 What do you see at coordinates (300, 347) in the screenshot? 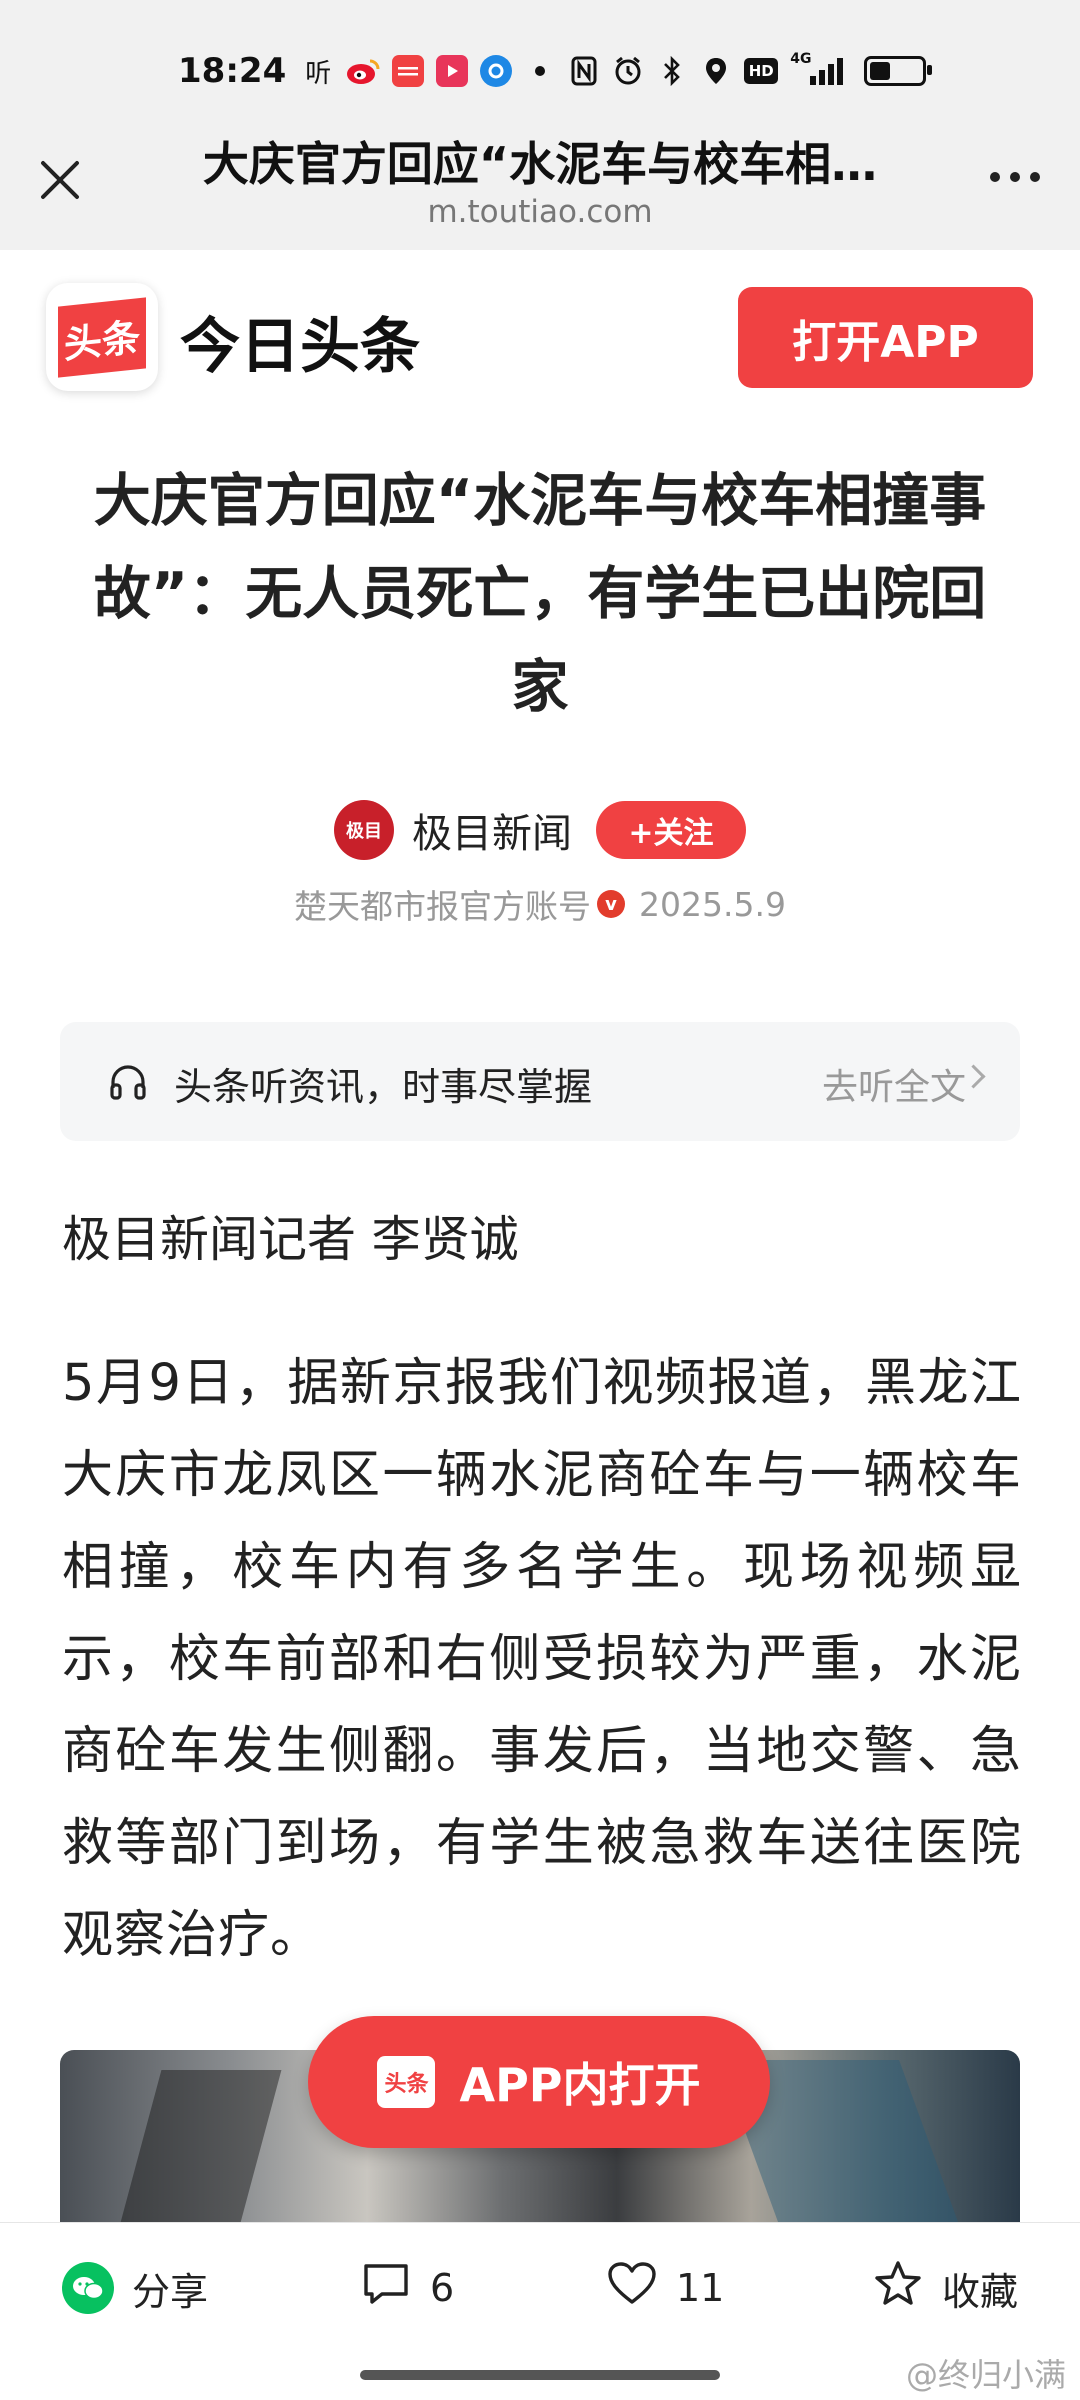
I see `brand-name: 今日头条` at bounding box center [300, 347].